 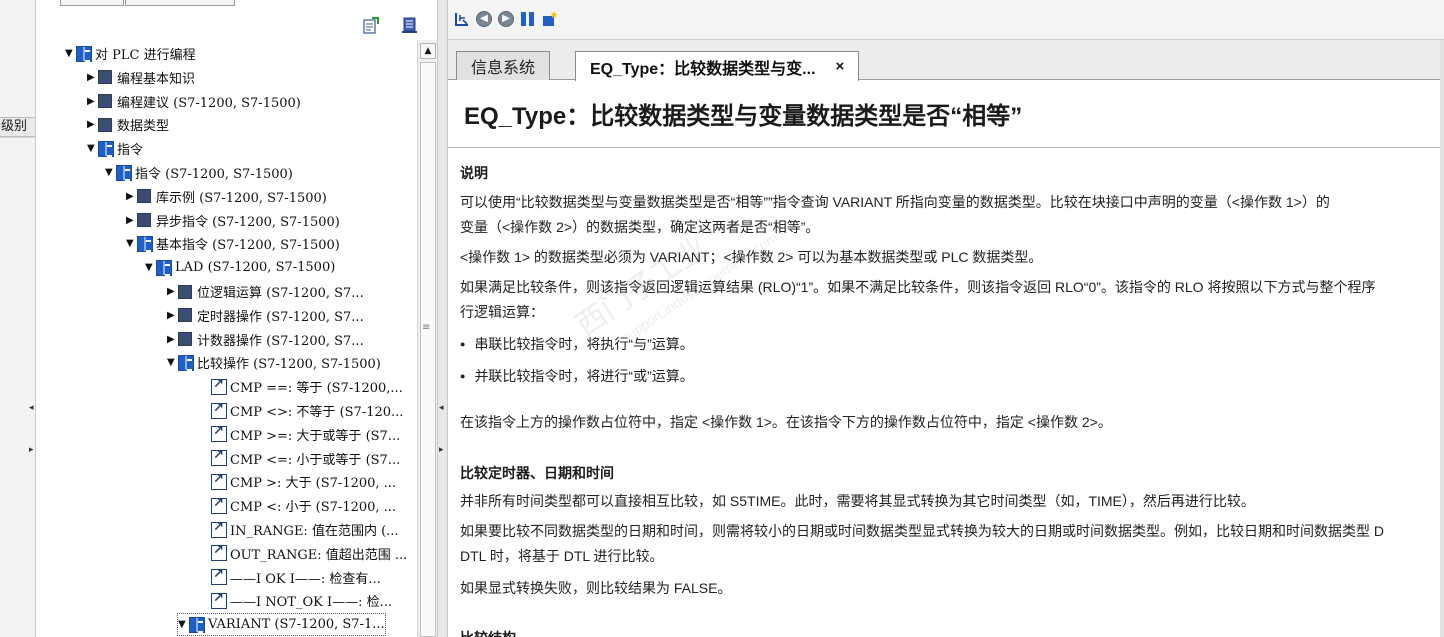 I want to click on tree-toolbar, so click(x=237, y=24).